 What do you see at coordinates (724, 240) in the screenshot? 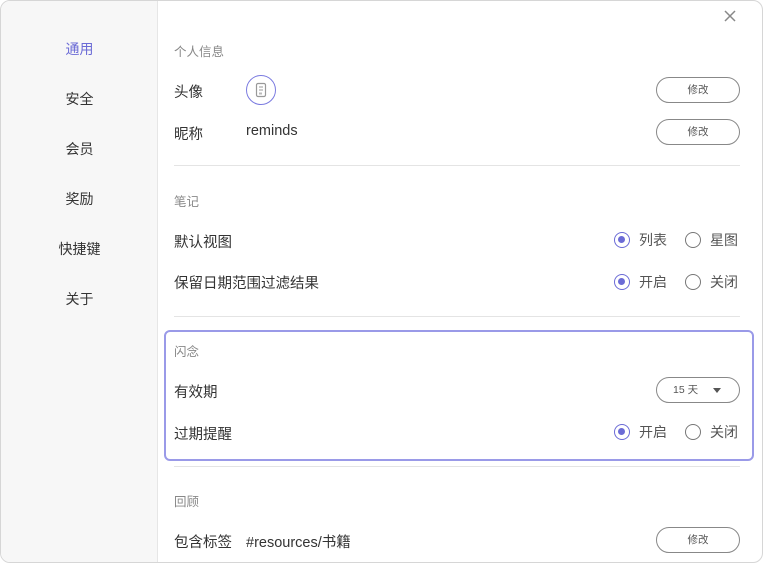
I see `radio-label: 星图` at bounding box center [724, 240].